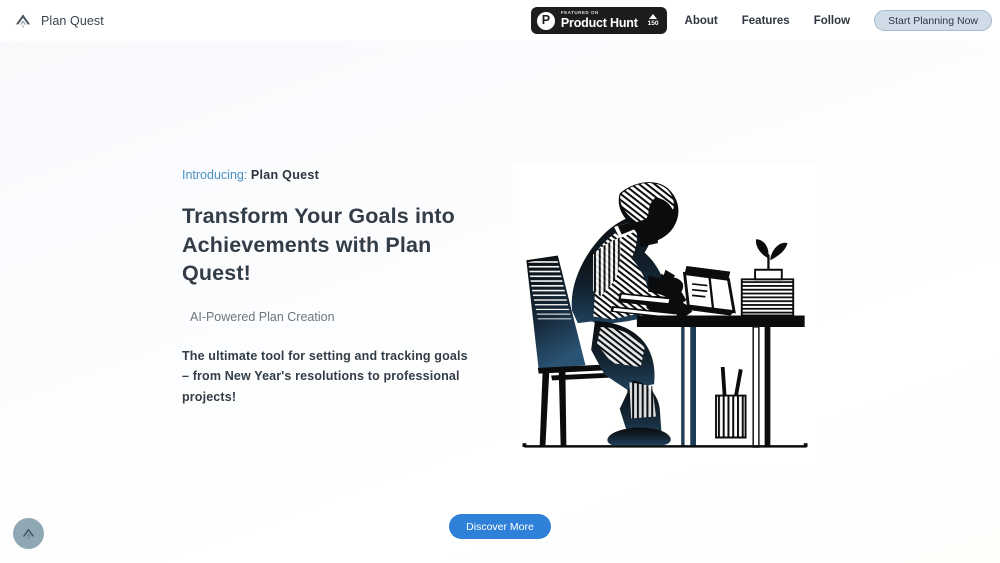  I want to click on start-planning-now-button: Start Planning Now, so click(933, 20).